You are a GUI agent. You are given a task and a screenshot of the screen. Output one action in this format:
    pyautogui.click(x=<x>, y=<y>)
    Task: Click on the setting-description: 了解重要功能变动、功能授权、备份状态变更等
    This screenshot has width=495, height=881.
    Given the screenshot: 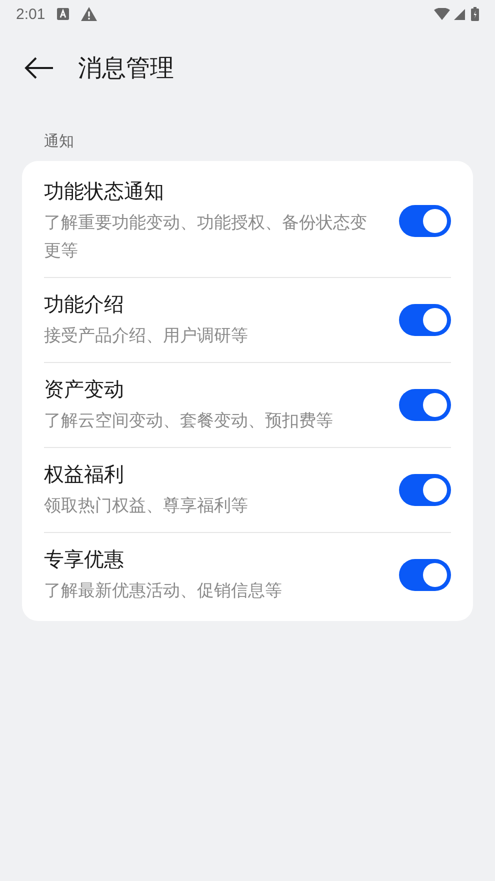 What is the action you would take?
    pyautogui.click(x=206, y=237)
    